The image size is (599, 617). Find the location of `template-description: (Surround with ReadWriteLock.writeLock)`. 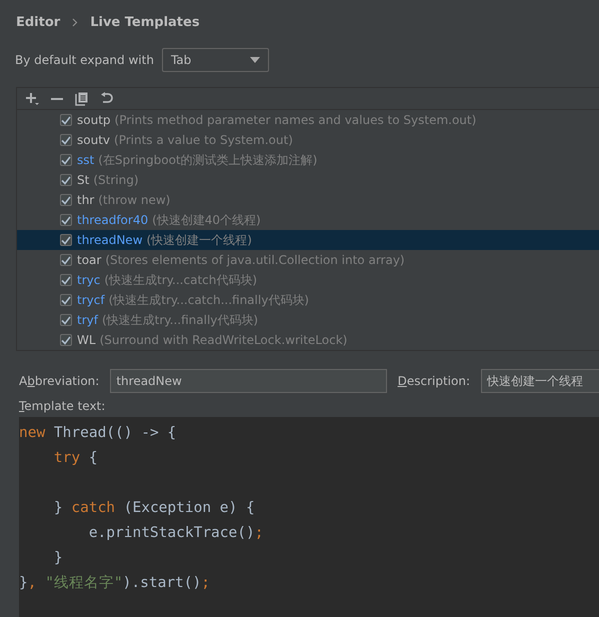

template-description: (Surround with ReadWriteLock.writeLock) is located at coordinates (224, 340).